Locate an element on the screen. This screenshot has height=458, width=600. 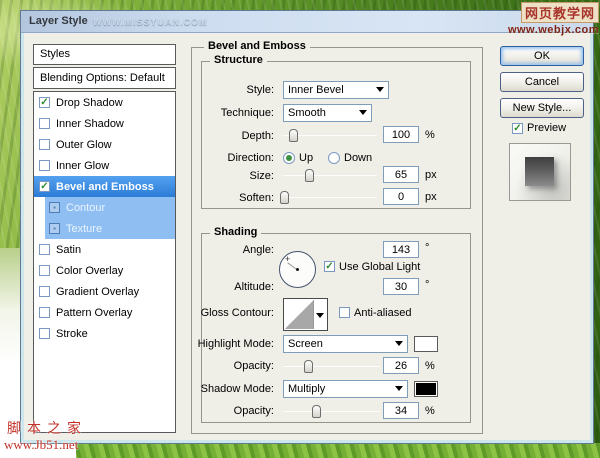
shadow-mode-value: Multiply is located at coordinates (307, 389).